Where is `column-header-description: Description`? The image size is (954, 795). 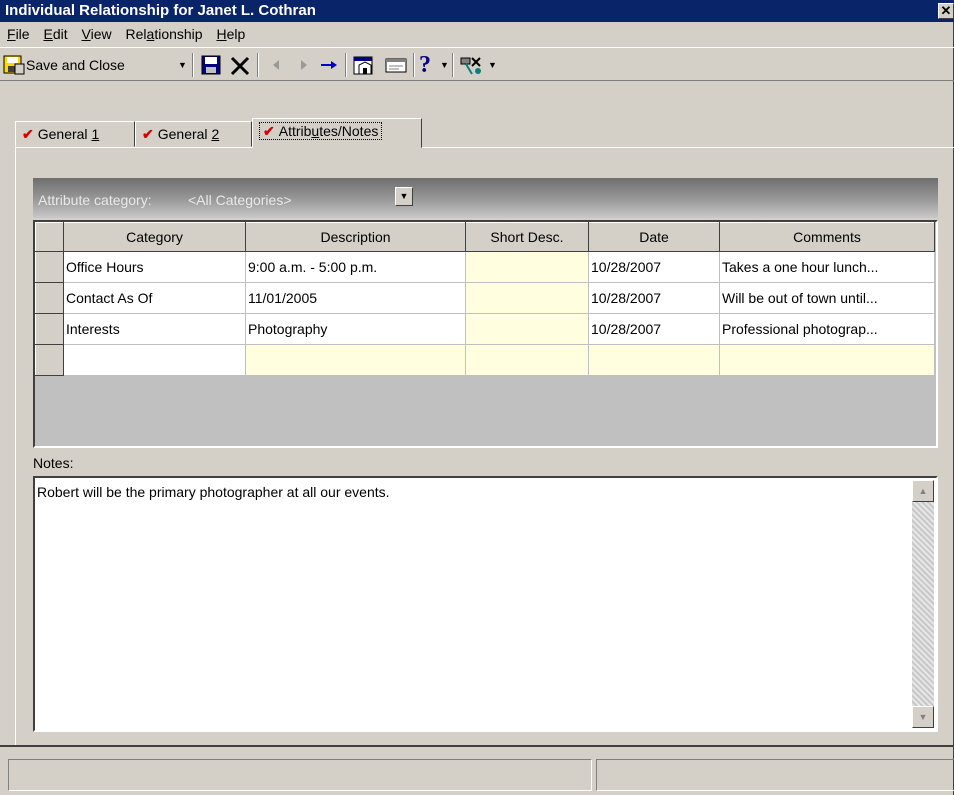 column-header-description: Description is located at coordinates (355, 237).